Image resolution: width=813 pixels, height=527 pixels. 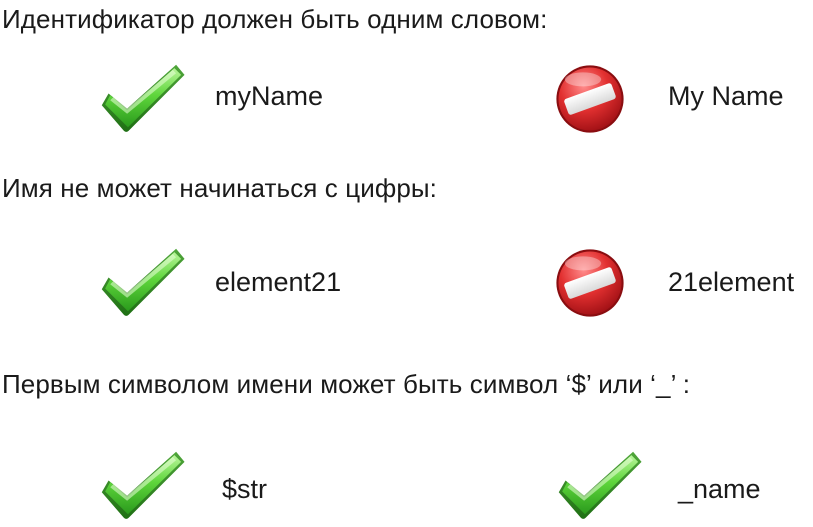 I want to click on section-2-heading: Имя не может начинаться с цифры:, so click(x=219, y=188).